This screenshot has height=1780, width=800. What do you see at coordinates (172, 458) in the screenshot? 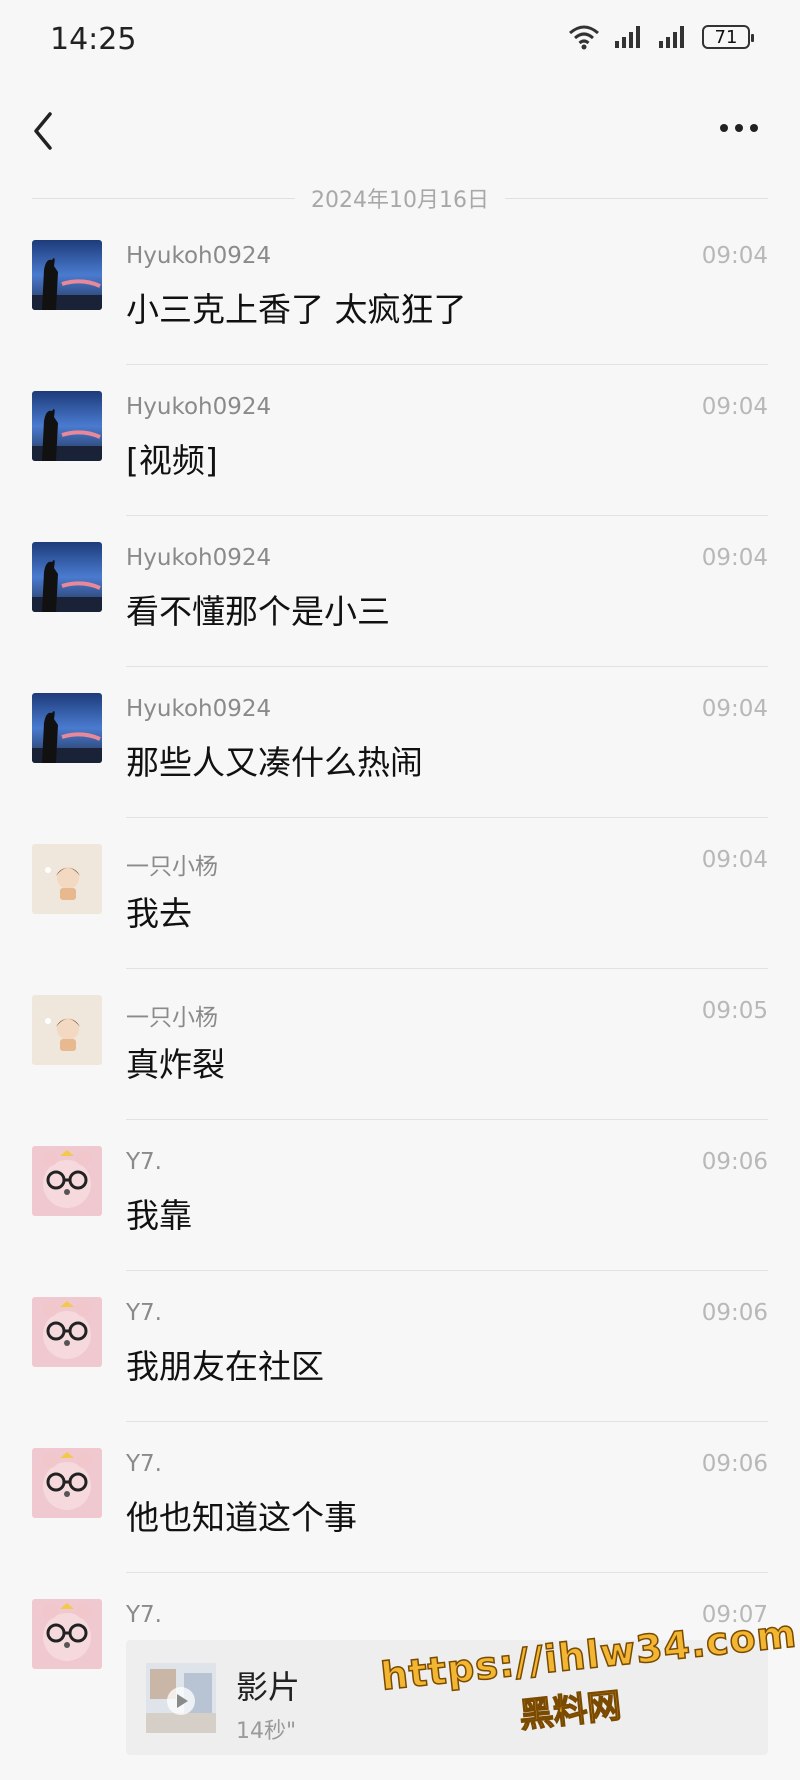
I see `message-text: [视频]` at bounding box center [172, 458].